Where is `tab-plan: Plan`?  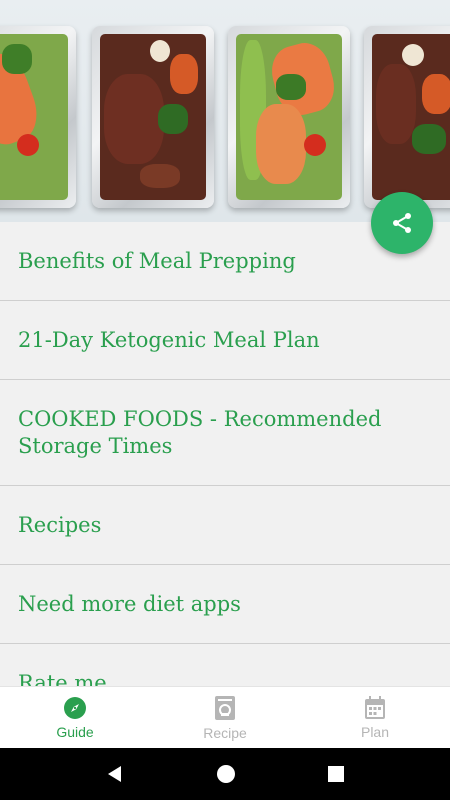 tab-plan: Plan is located at coordinates (375, 717).